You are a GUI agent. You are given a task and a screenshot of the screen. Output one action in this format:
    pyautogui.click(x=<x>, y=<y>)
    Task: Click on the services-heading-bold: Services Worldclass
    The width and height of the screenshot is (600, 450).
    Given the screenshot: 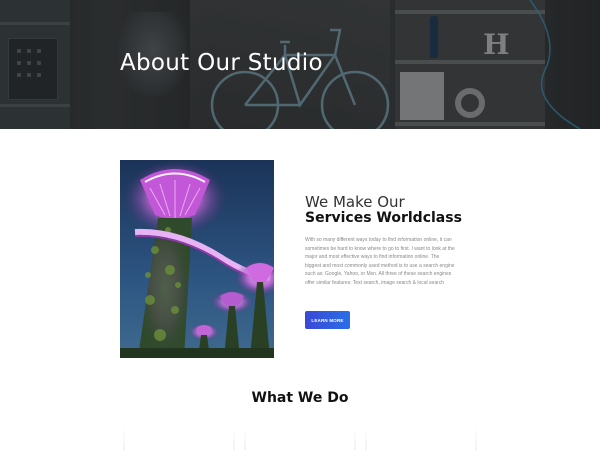 What is the action you would take?
    pyautogui.click(x=383, y=218)
    